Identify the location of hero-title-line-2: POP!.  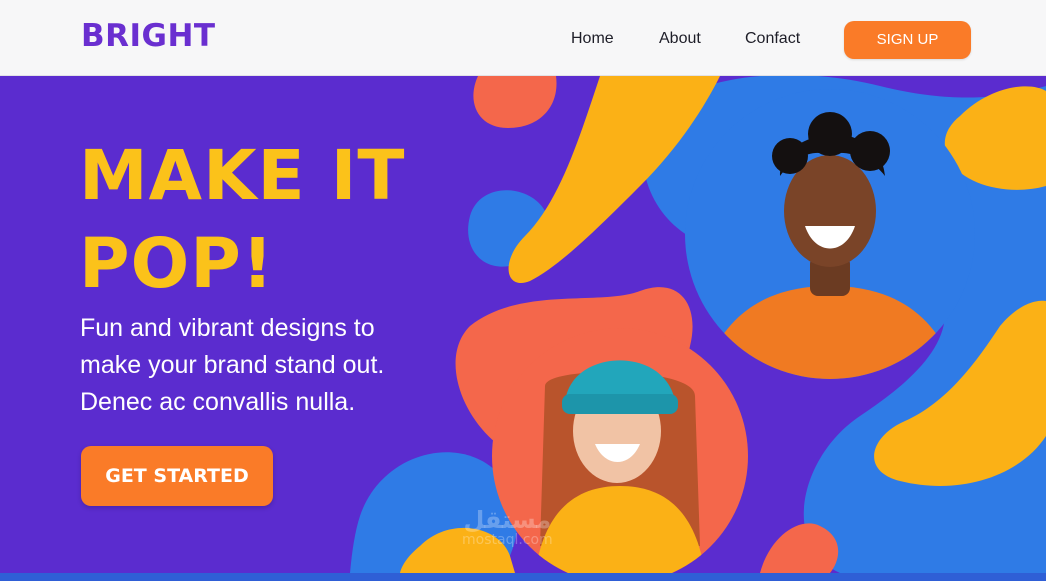
(177, 264).